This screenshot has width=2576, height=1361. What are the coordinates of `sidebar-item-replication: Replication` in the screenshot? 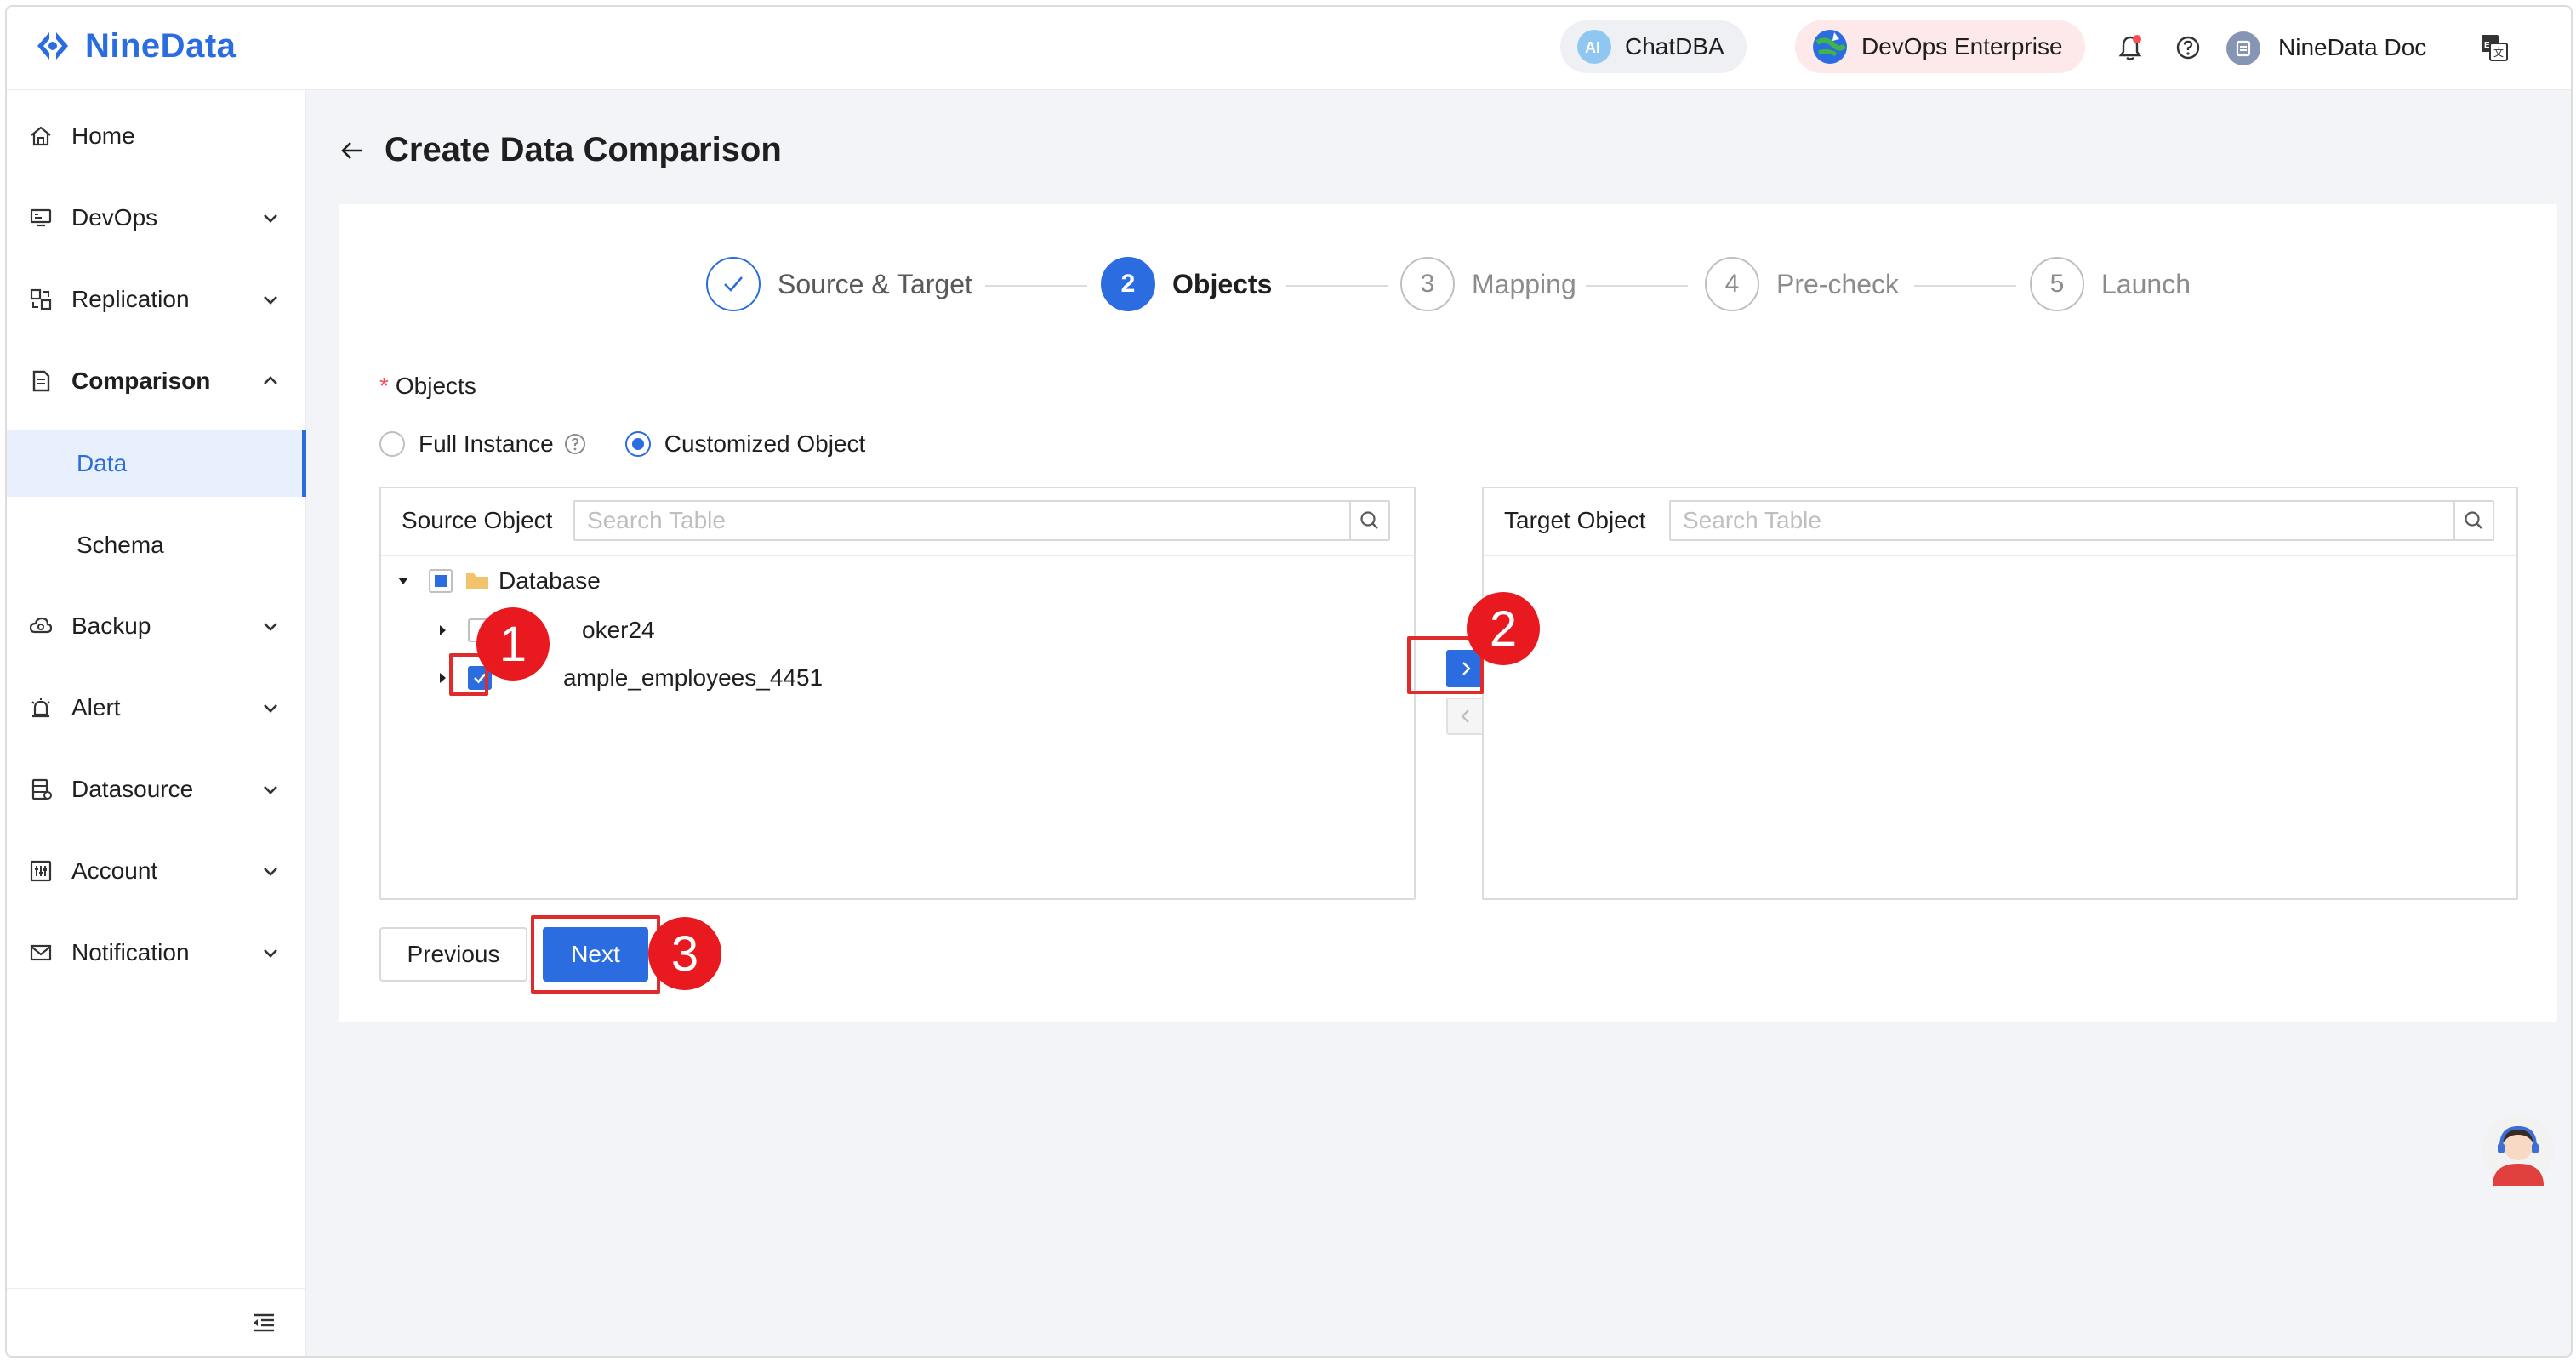 It's located at (156, 299).